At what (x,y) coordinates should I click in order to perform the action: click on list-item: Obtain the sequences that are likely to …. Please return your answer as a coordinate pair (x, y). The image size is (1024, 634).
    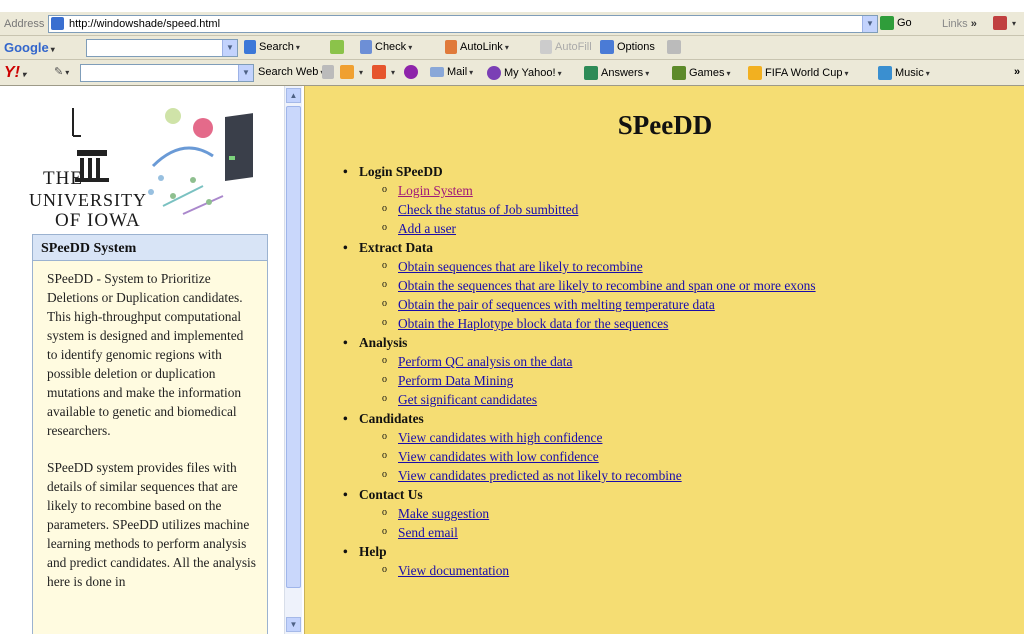
    Looking at the image, I should click on (677, 285).